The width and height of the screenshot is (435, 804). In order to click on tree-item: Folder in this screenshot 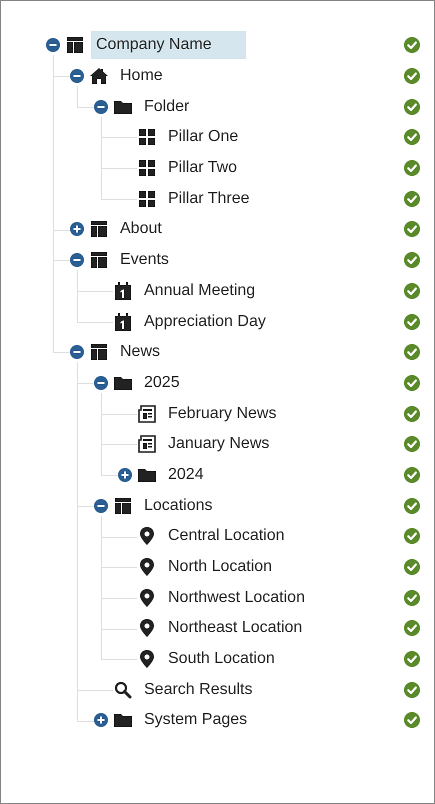, I will do `click(166, 106)`.